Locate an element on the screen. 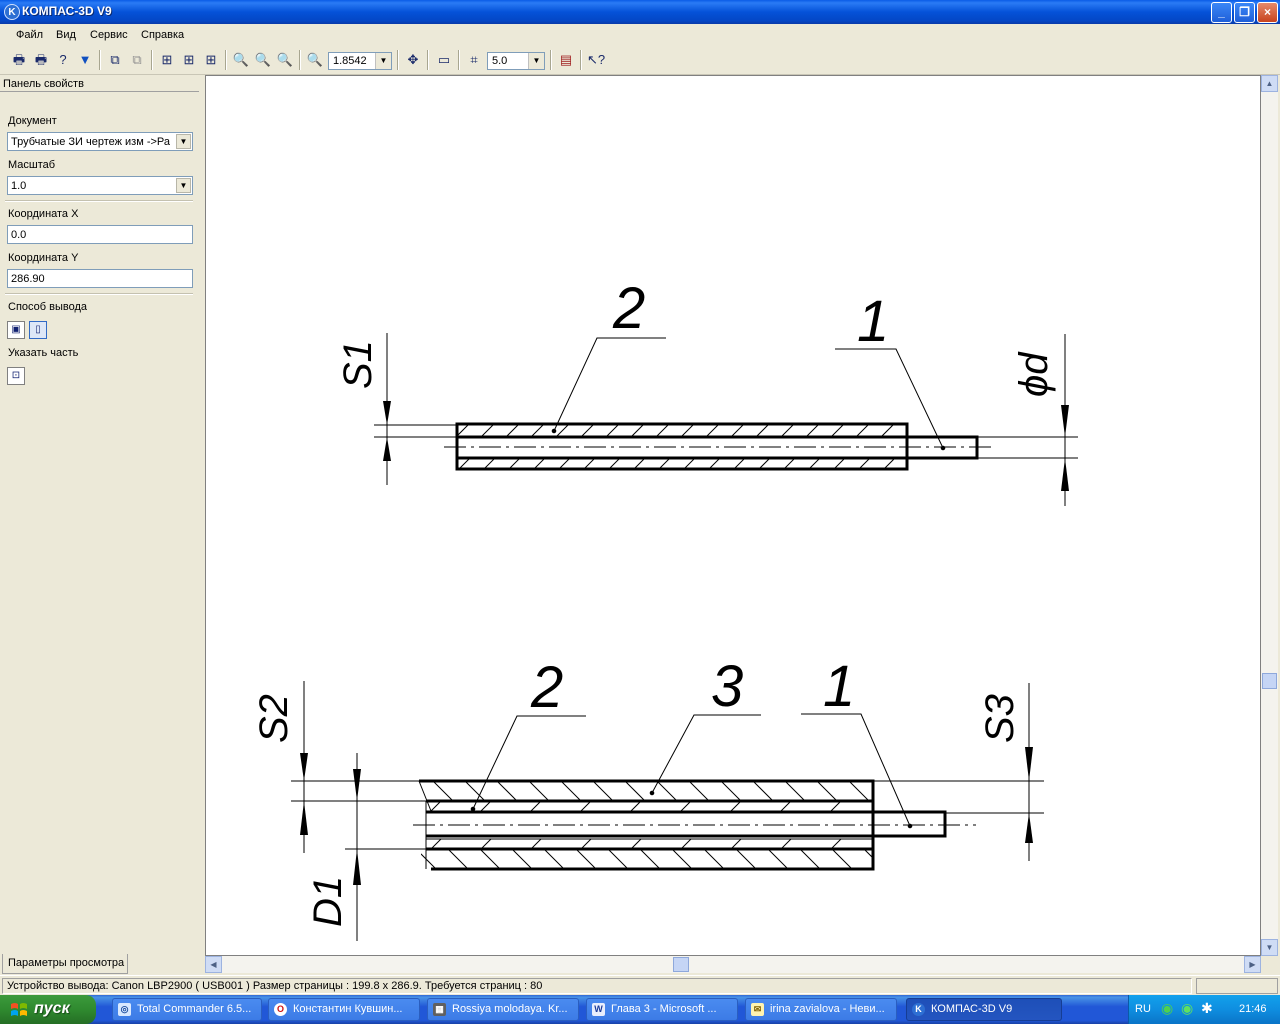  dim-label-d1: D1 is located at coordinates (328, 901).